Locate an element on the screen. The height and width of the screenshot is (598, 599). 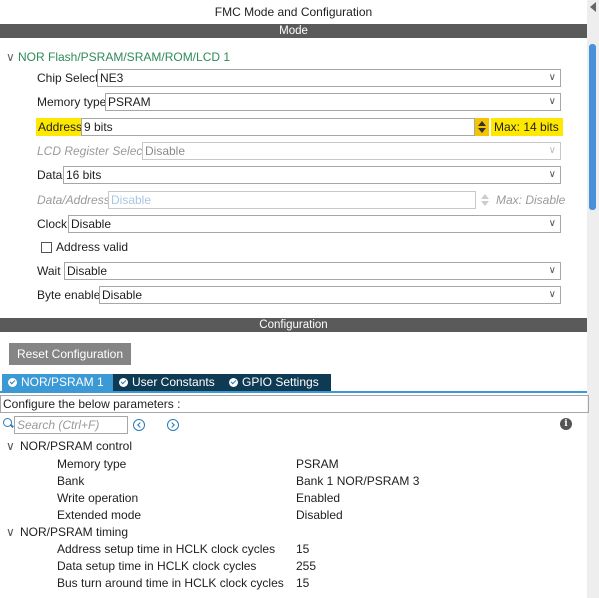
data-dropdown: 16 bits ∨ is located at coordinates (312, 175).